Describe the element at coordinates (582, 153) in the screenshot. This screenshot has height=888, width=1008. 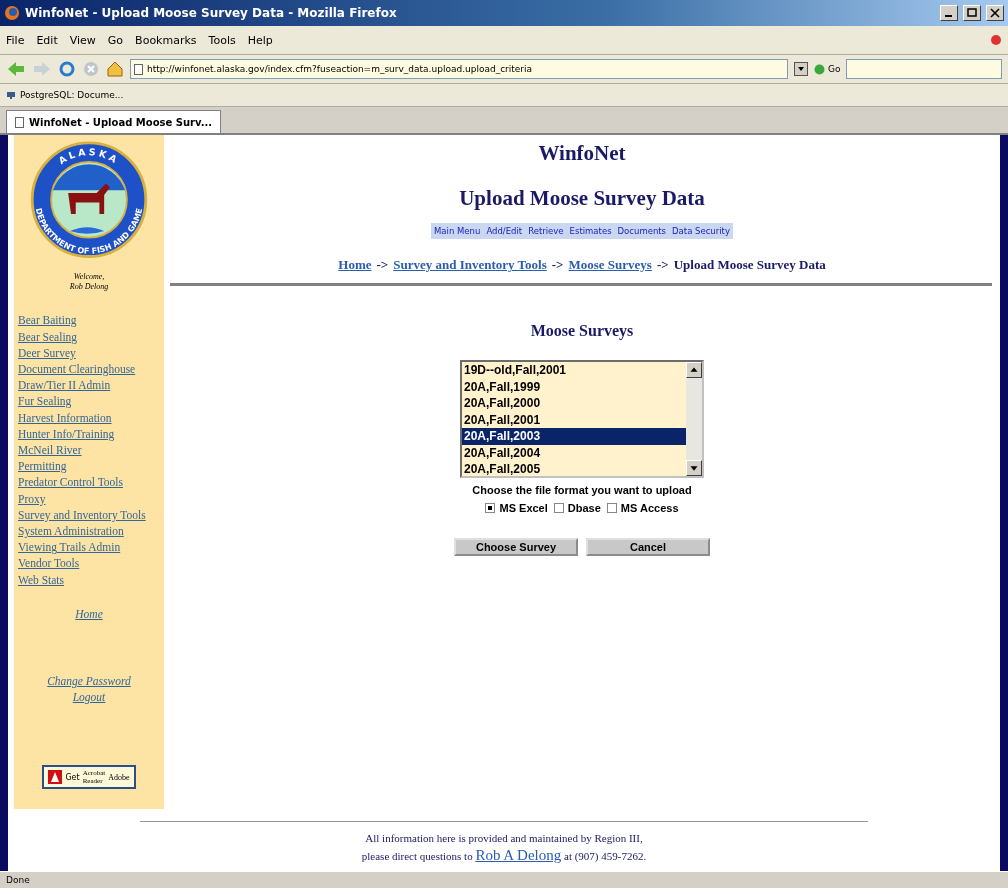
I see `site-title: WinfoNet` at that location.